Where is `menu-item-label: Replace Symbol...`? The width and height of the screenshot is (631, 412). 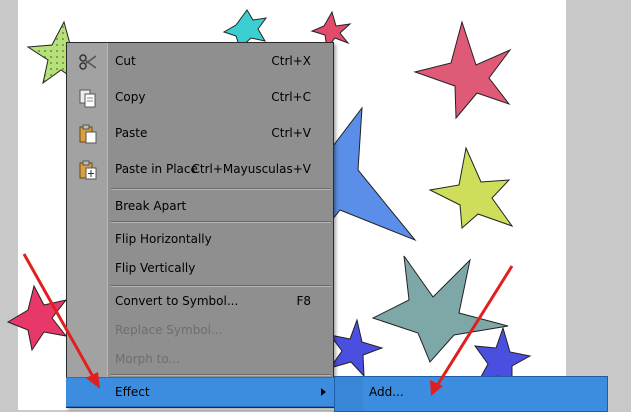 menu-item-label: Replace Symbol... is located at coordinates (169, 330).